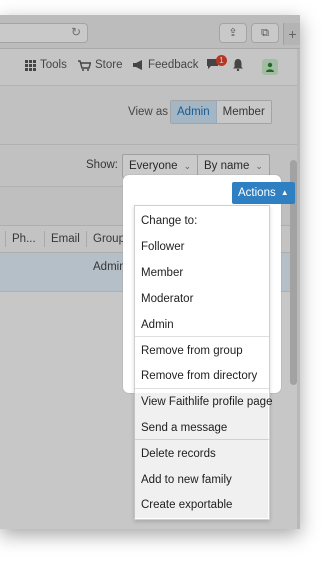 The height and width of the screenshot is (576, 334). I want to click on chevron-up-icon: ▲, so click(284, 192).